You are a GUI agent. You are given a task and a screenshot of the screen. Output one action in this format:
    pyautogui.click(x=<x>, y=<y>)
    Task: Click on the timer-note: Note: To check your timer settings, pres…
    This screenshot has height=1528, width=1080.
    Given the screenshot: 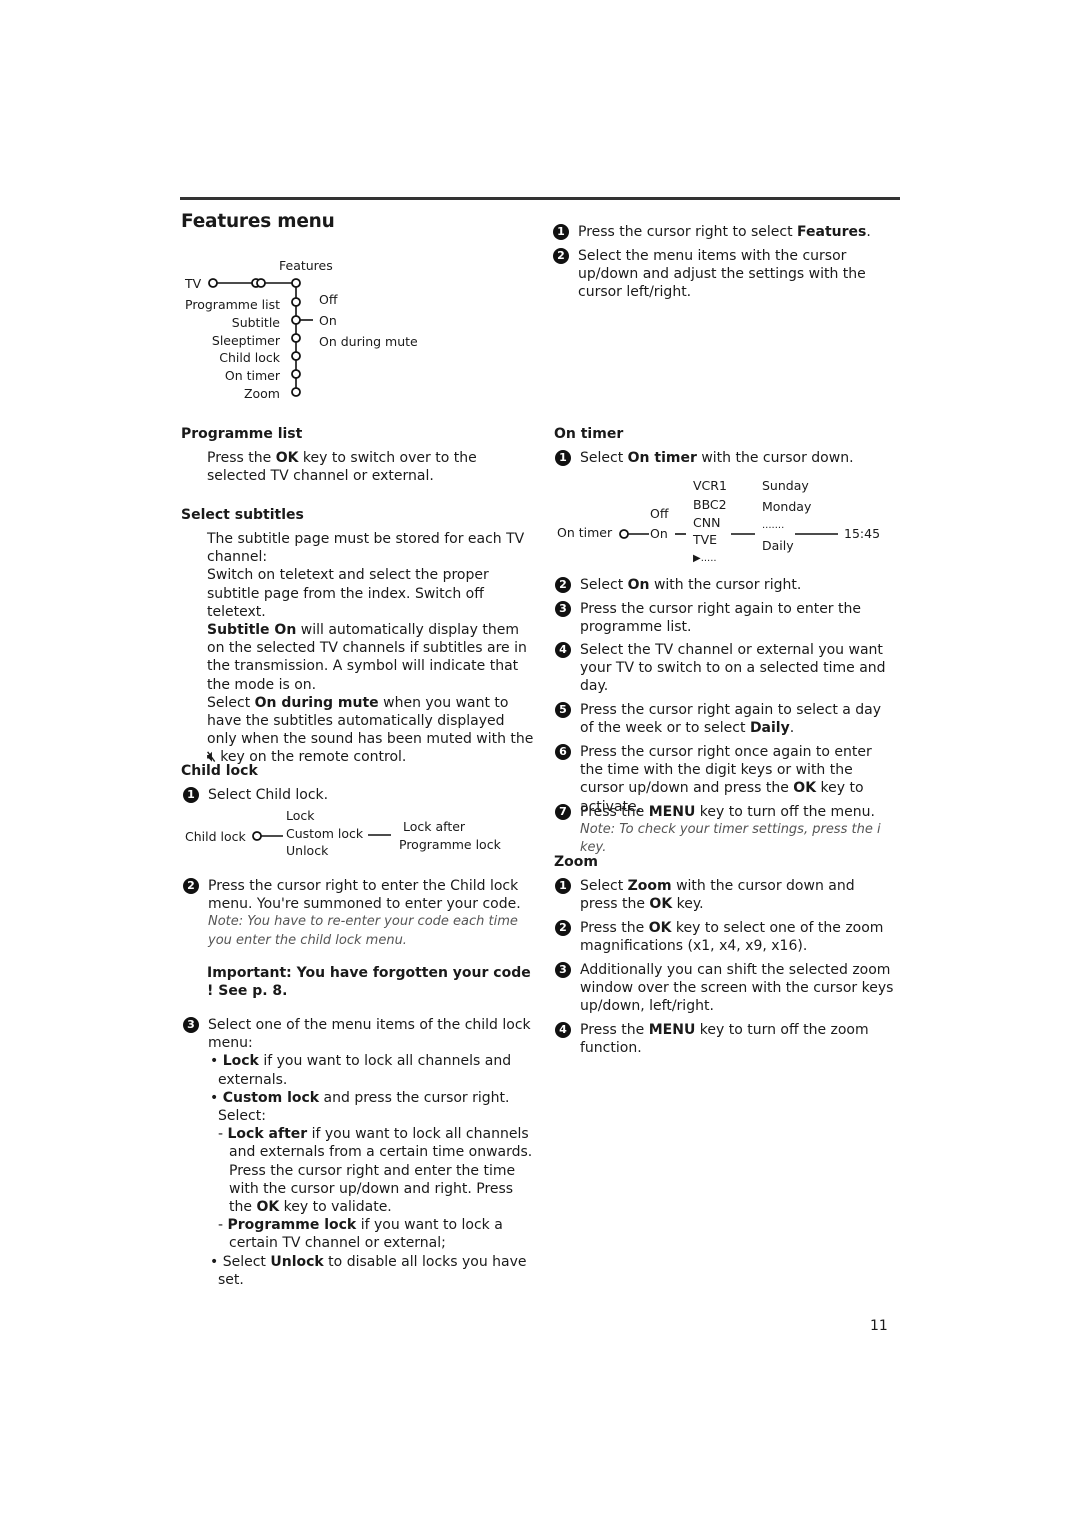 What is the action you would take?
    pyautogui.click(x=730, y=839)
    